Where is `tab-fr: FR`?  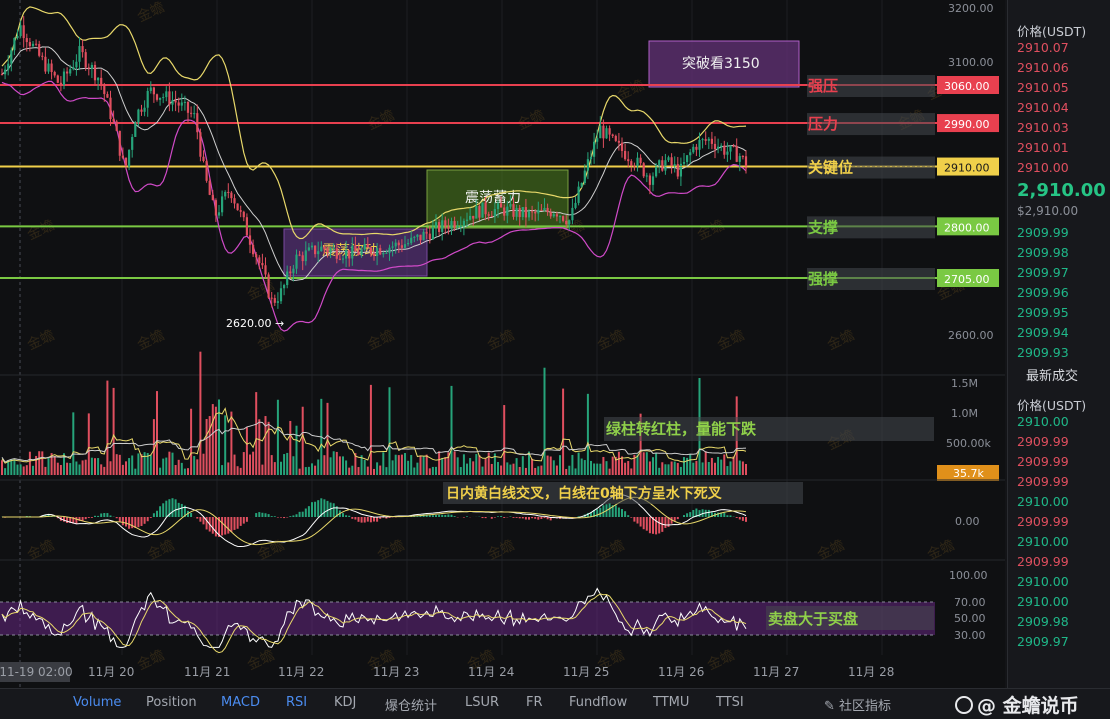 tab-fr: FR is located at coordinates (534, 702).